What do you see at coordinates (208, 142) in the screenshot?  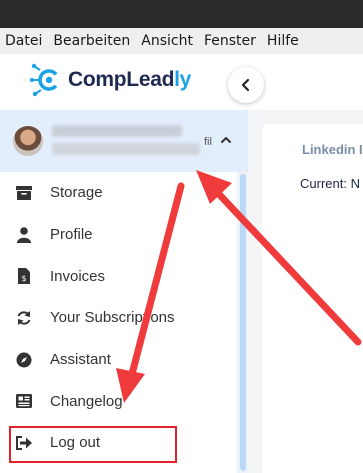 I see `user-name-suffix: fil` at bounding box center [208, 142].